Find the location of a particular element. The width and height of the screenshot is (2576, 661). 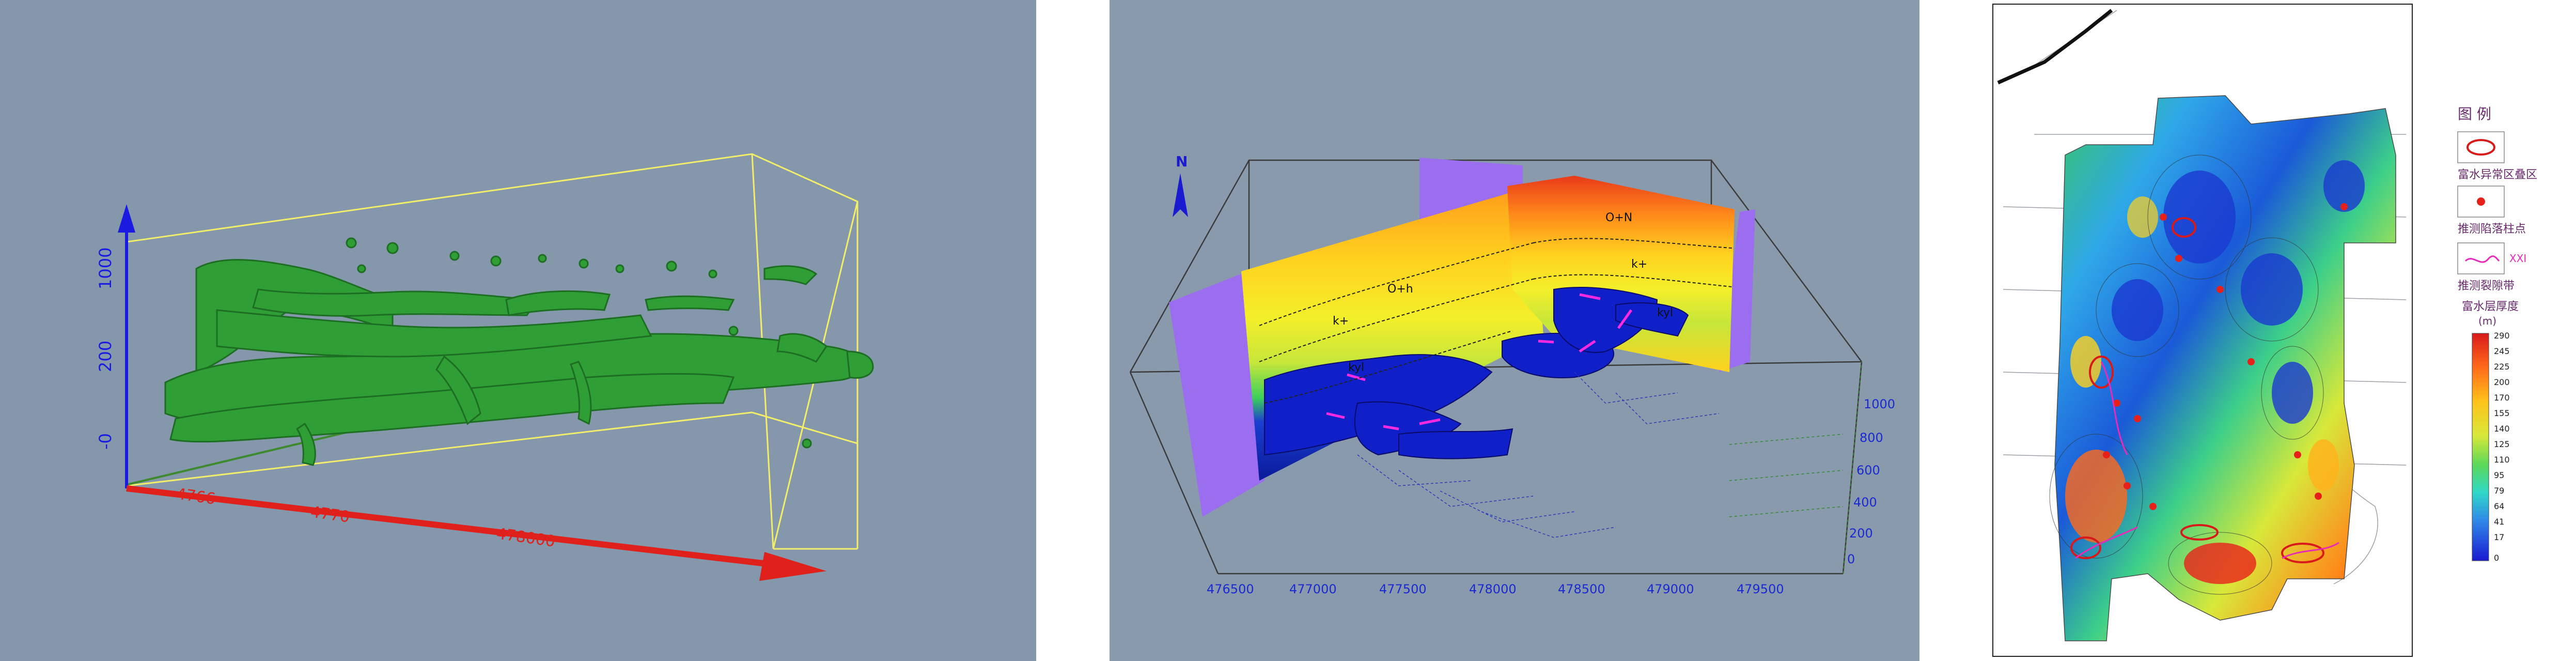

colorbar-title: 富水层厚度 is located at coordinates (2490, 306).